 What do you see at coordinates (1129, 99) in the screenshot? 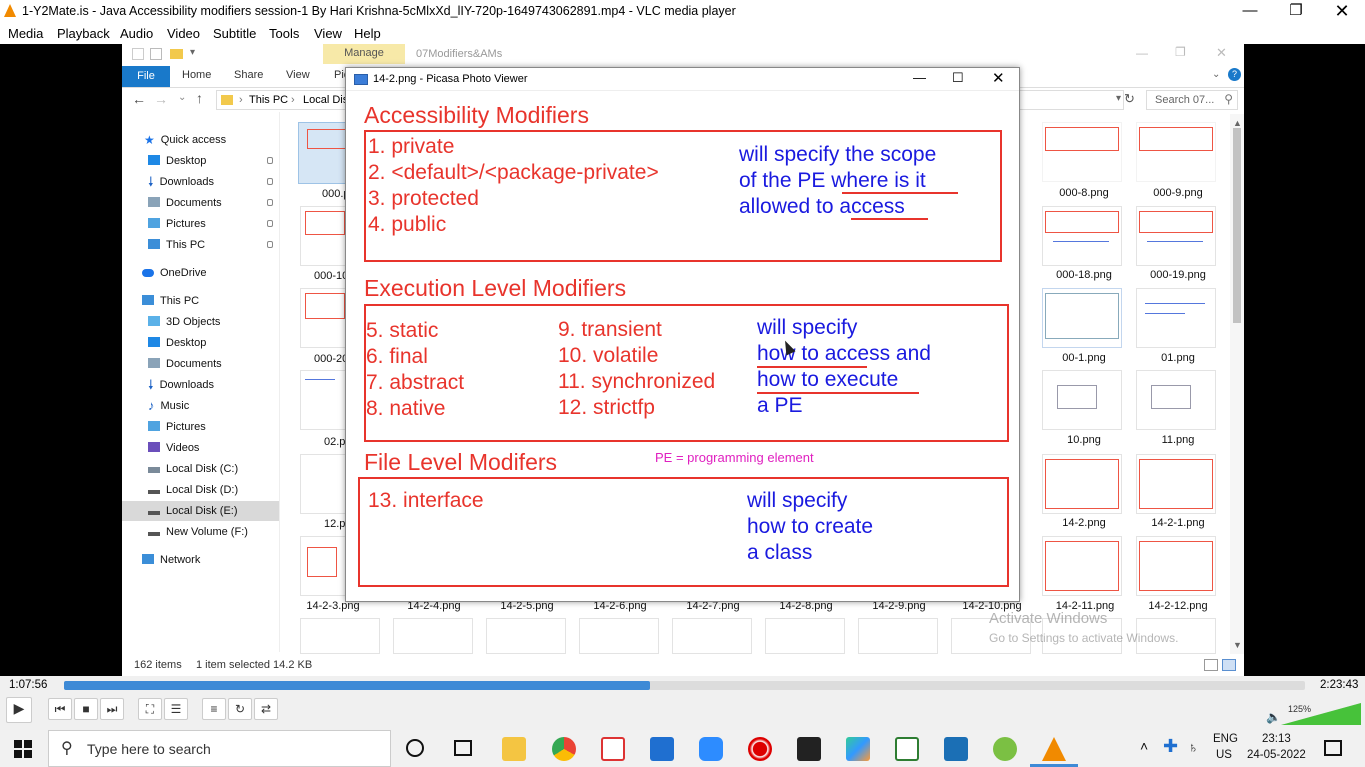
I see `refresh-icon: ↻` at bounding box center [1129, 99].